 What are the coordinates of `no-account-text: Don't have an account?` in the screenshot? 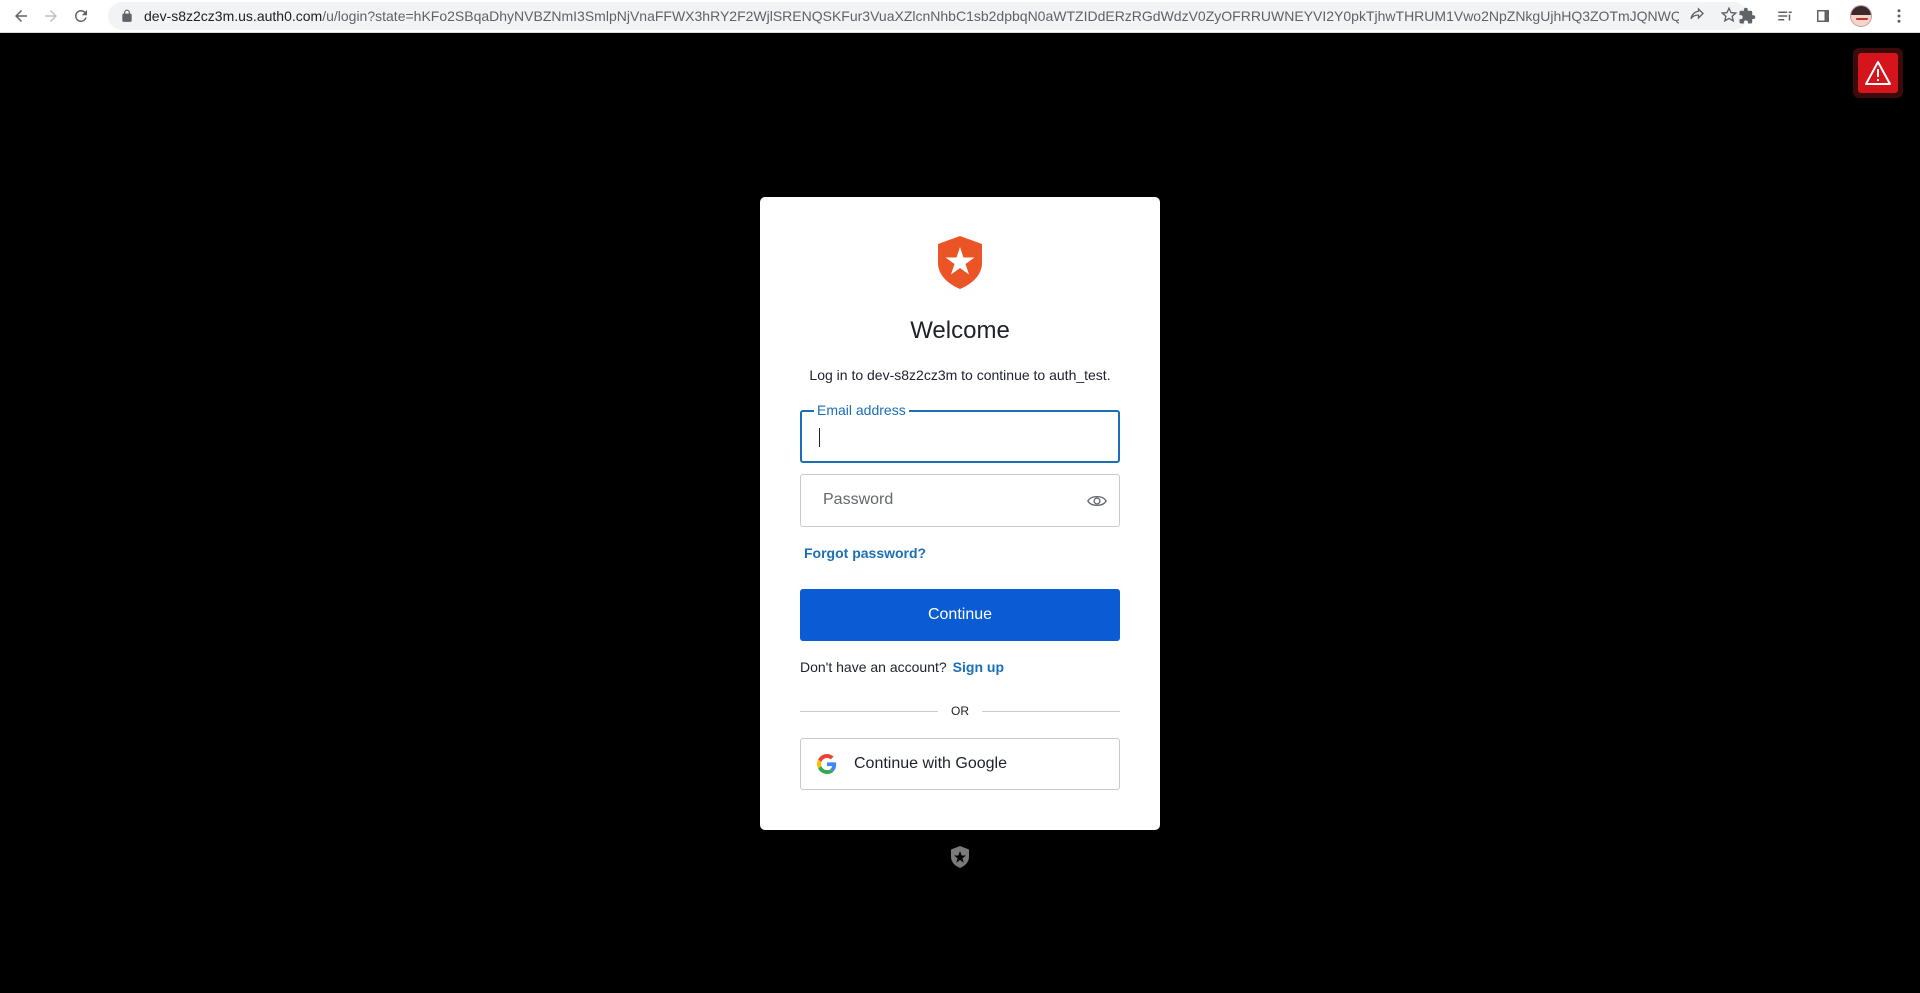 It's located at (873, 667).